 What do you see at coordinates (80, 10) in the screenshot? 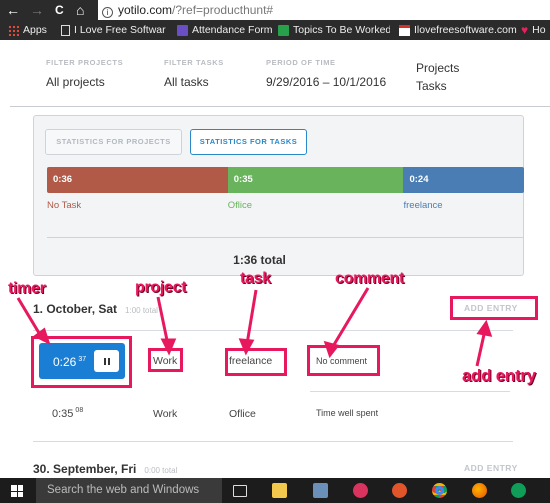
I see `home-icon: ⌂` at bounding box center [80, 10].